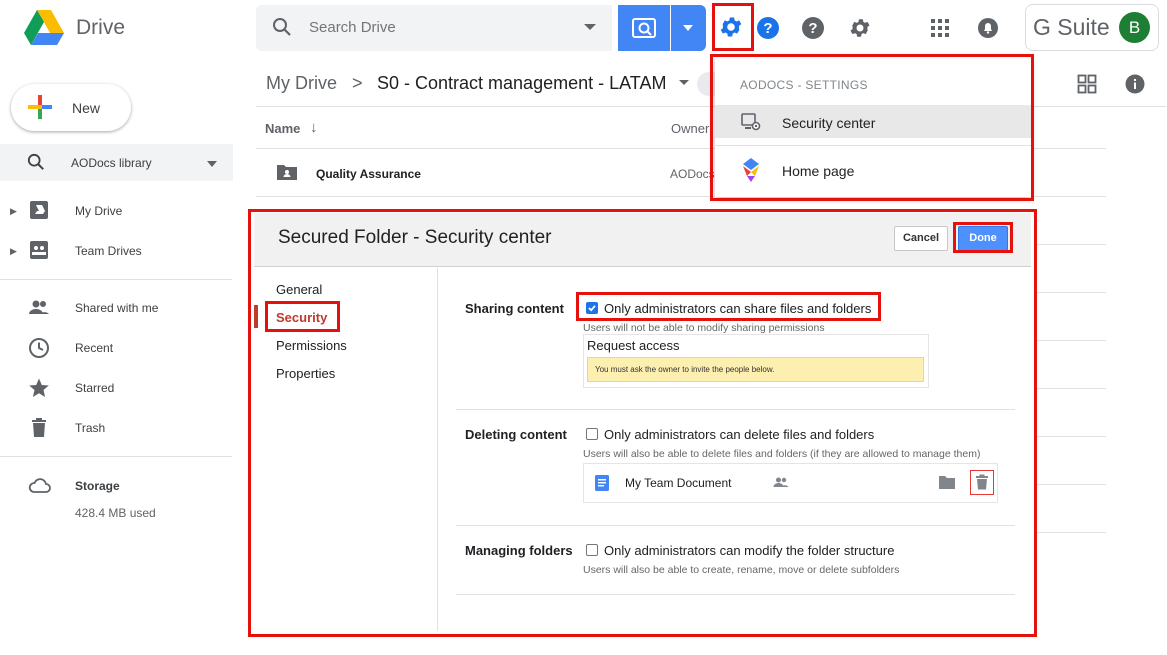 This screenshot has height=655, width=1167. What do you see at coordinates (287, 172) in the screenshot?
I see `shared-folder-icon` at bounding box center [287, 172].